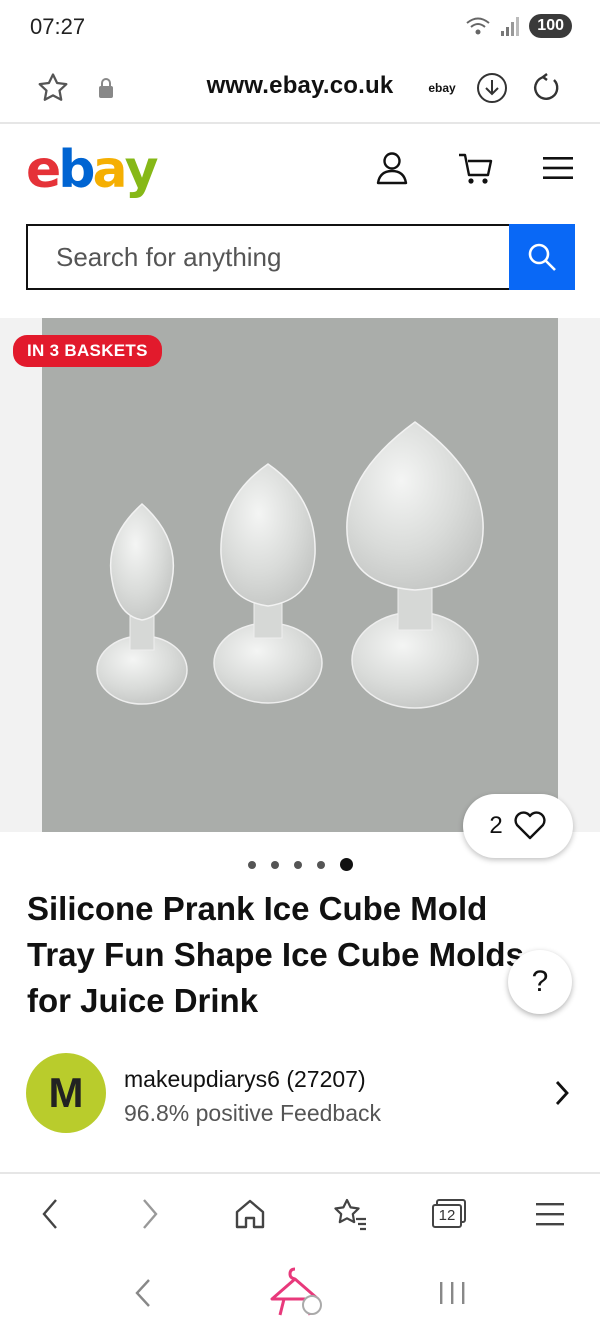 The width and height of the screenshot is (600, 1333). I want to click on browser-tabs-button: 12, so click(450, 1214).